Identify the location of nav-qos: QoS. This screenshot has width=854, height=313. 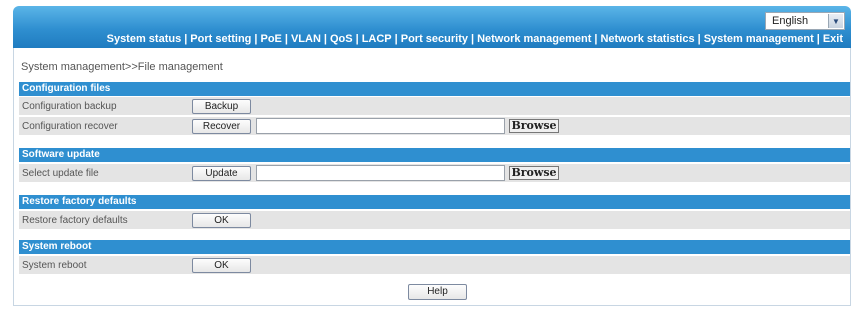
(341, 39).